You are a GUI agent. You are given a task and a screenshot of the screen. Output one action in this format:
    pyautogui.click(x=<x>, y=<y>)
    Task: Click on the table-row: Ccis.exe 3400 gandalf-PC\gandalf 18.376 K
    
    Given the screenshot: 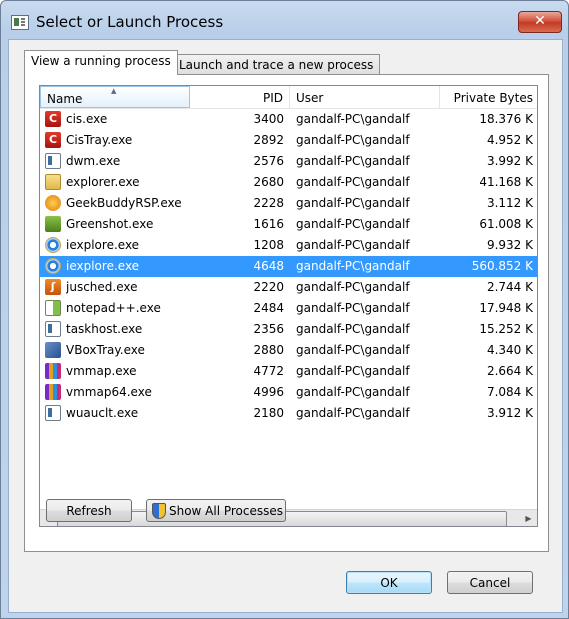 What is the action you would take?
    pyautogui.click(x=288, y=119)
    